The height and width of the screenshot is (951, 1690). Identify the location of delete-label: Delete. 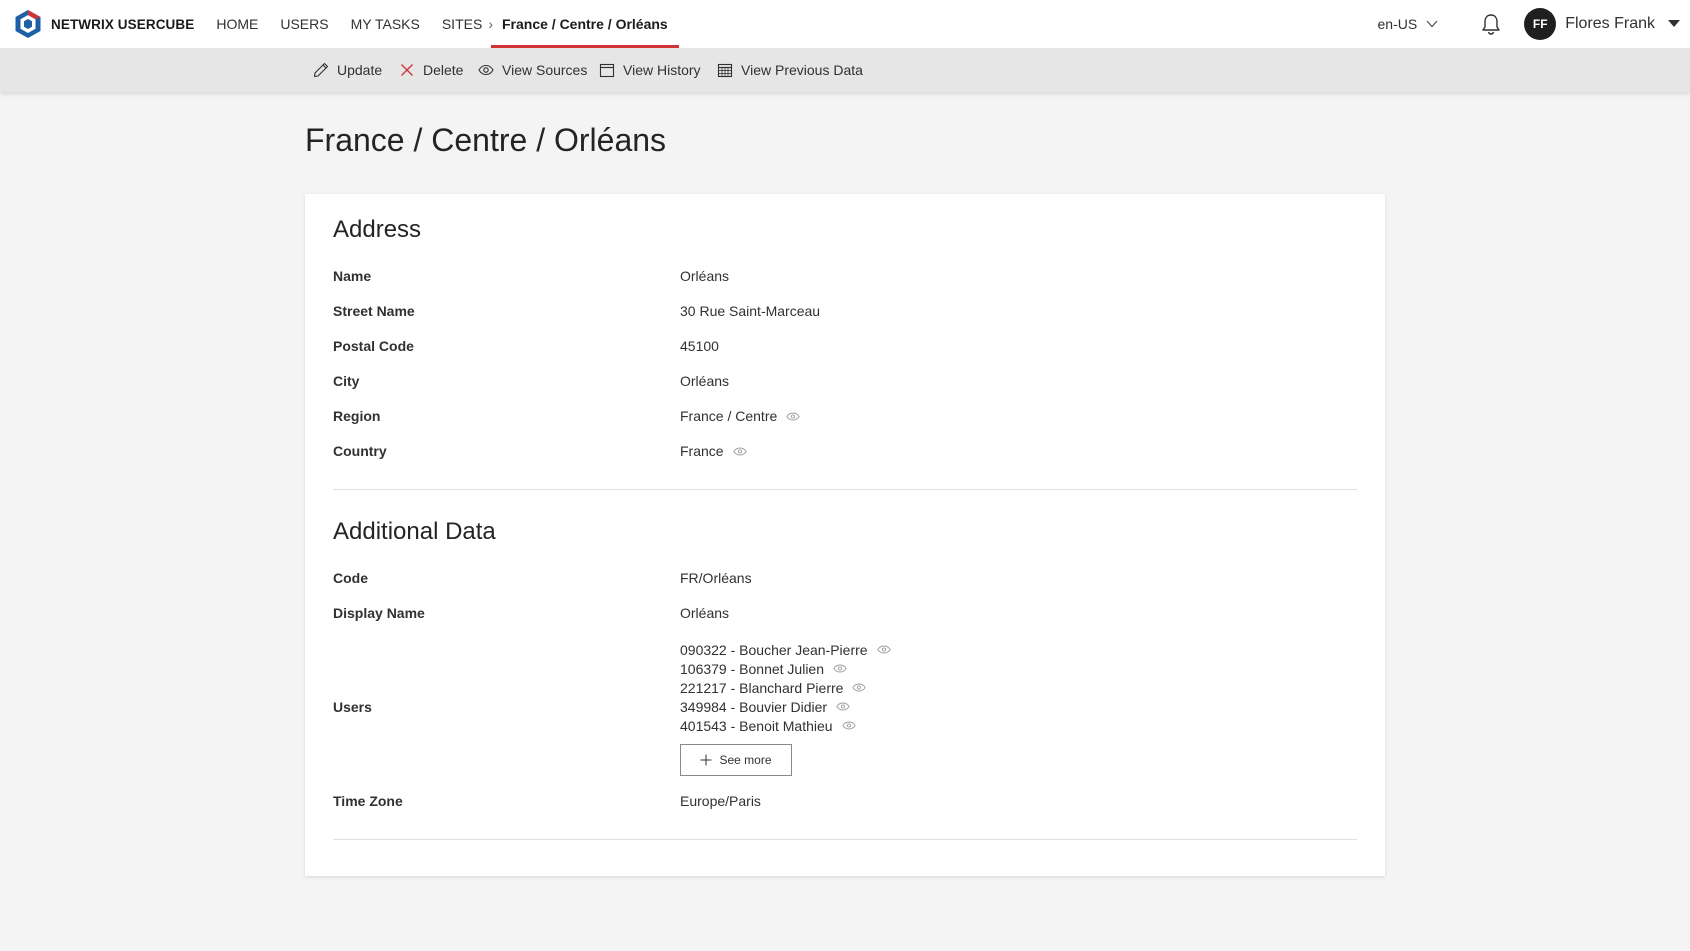
(443, 70).